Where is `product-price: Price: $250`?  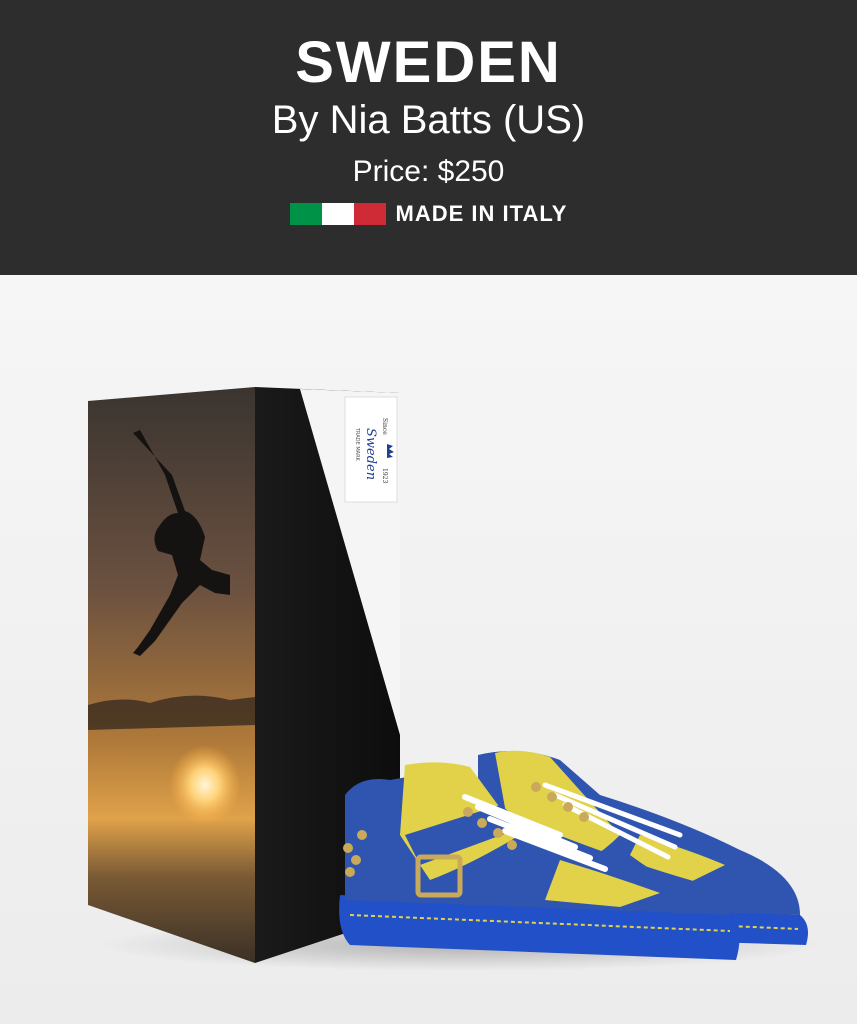
product-price: Price: $250 is located at coordinates (428, 171).